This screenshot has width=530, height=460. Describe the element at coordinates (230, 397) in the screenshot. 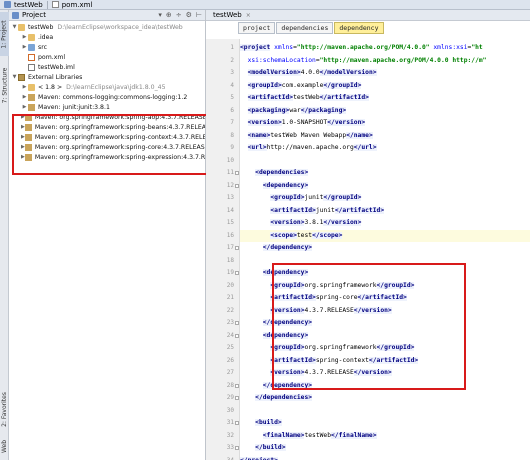

I see `line-number: 29` at that location.